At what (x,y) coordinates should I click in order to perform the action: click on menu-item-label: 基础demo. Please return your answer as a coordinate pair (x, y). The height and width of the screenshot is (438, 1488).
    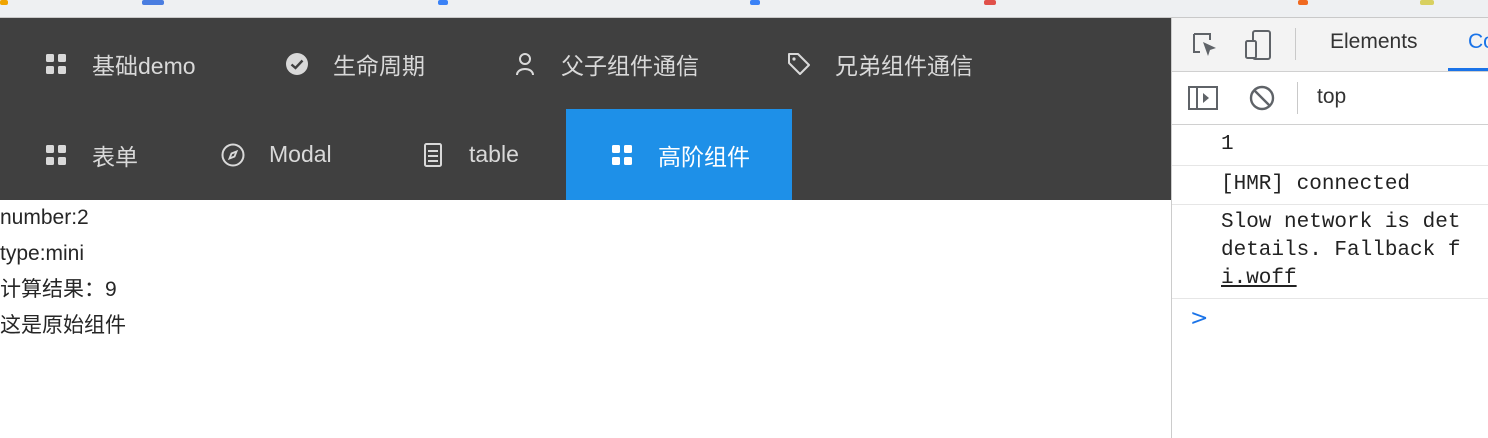
    Looking at the image, I should click on (144, 65).